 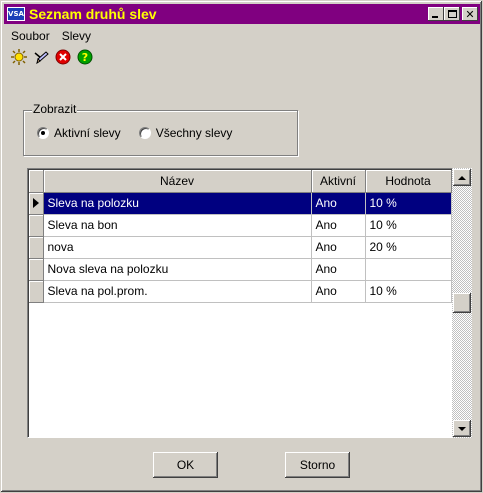 What do you see at coordinates (134, 133) in the screenshot?
I see `radio-group: Aktivní slevy Všechny slevy` at bounding box center [134, 133].